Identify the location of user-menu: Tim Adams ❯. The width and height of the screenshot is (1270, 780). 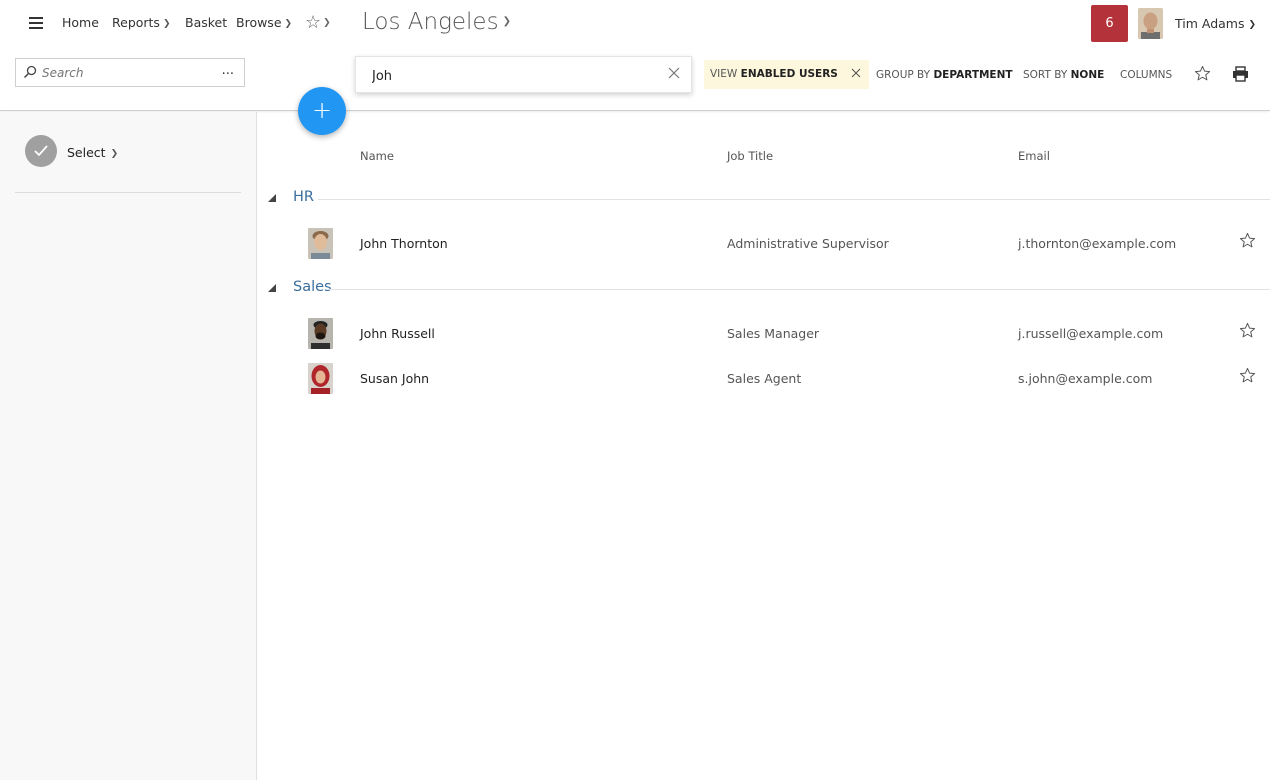
(1215, 23).